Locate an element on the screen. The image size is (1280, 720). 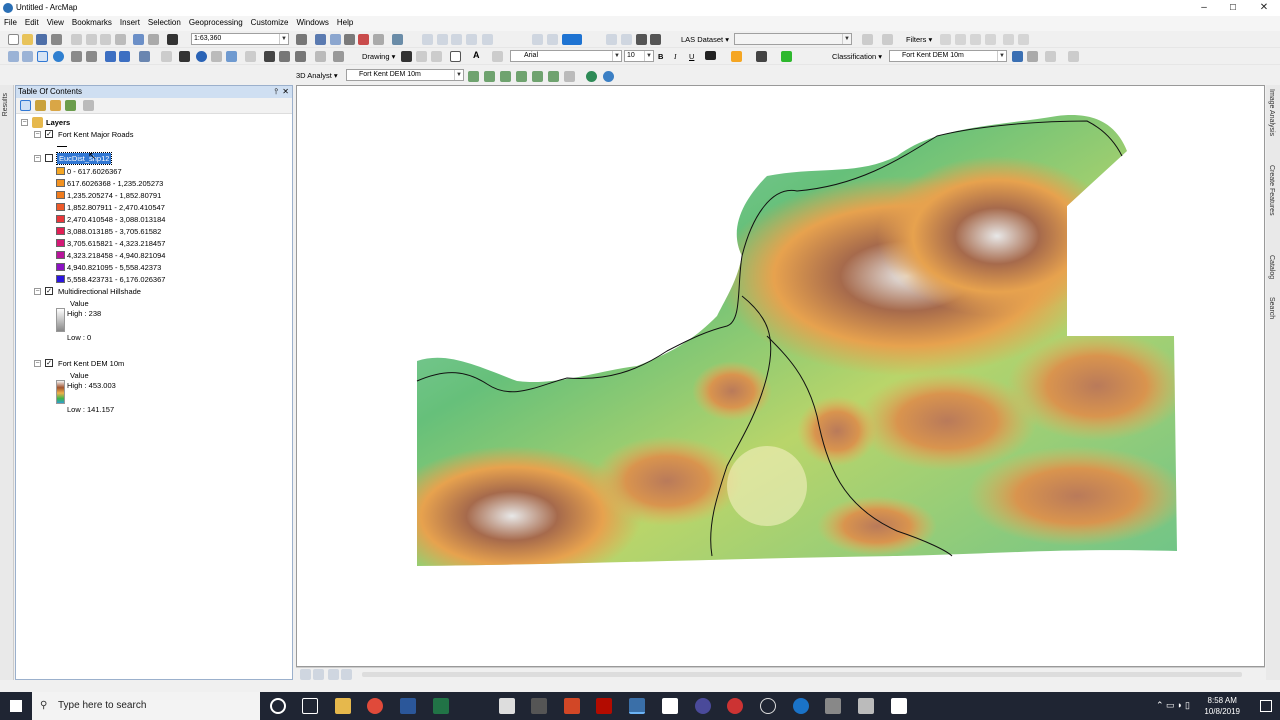
forward-extent-icon is located at coordinates (124, 56).